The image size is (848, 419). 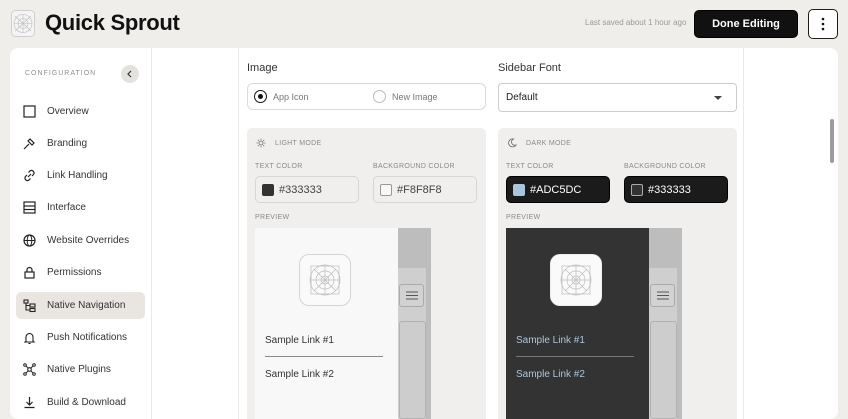 I want to click on light-bg-color-label: BACKGROUND COLOR, so click(x=414, y=166).